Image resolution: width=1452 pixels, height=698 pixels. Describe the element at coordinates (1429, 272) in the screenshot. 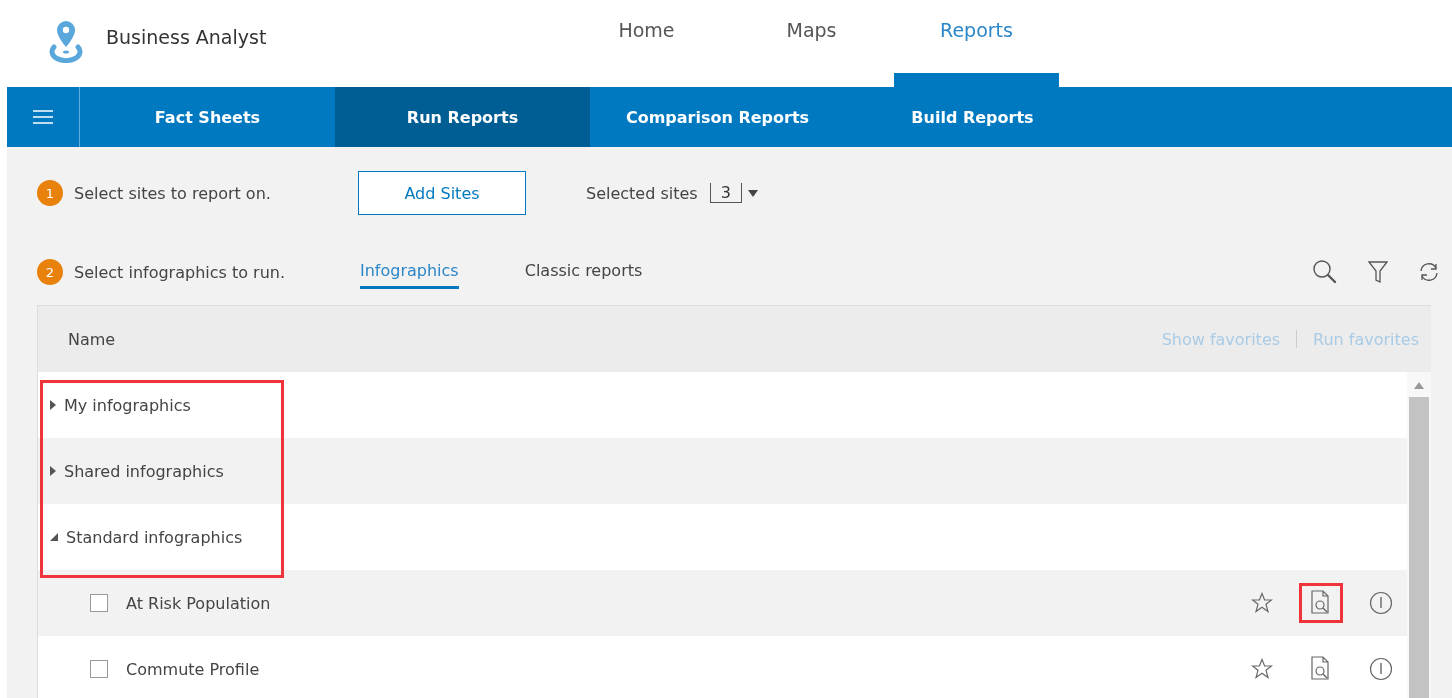

I see `refresh-icon` at that location.